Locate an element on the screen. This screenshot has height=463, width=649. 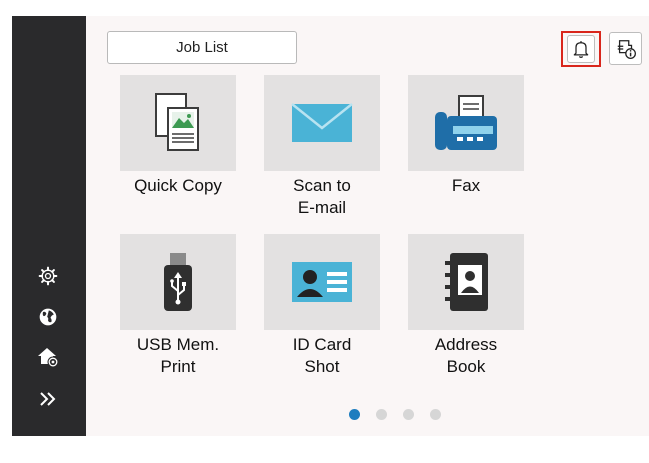
sidebar is located at coordinates (49, 226).